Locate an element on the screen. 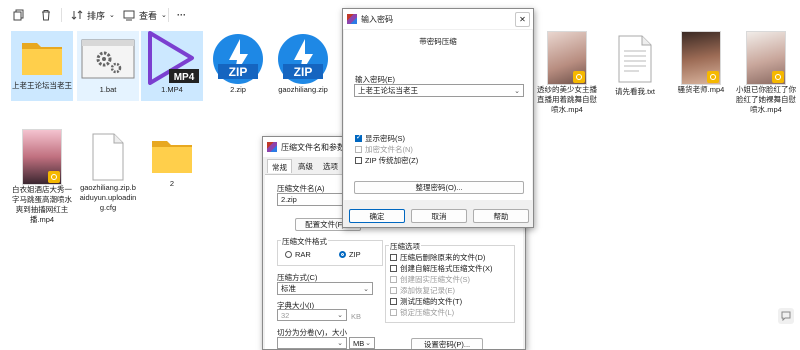 The height and width of the screenshot is (350, 800). more-label: ··· is located at coordinates (181, 15).